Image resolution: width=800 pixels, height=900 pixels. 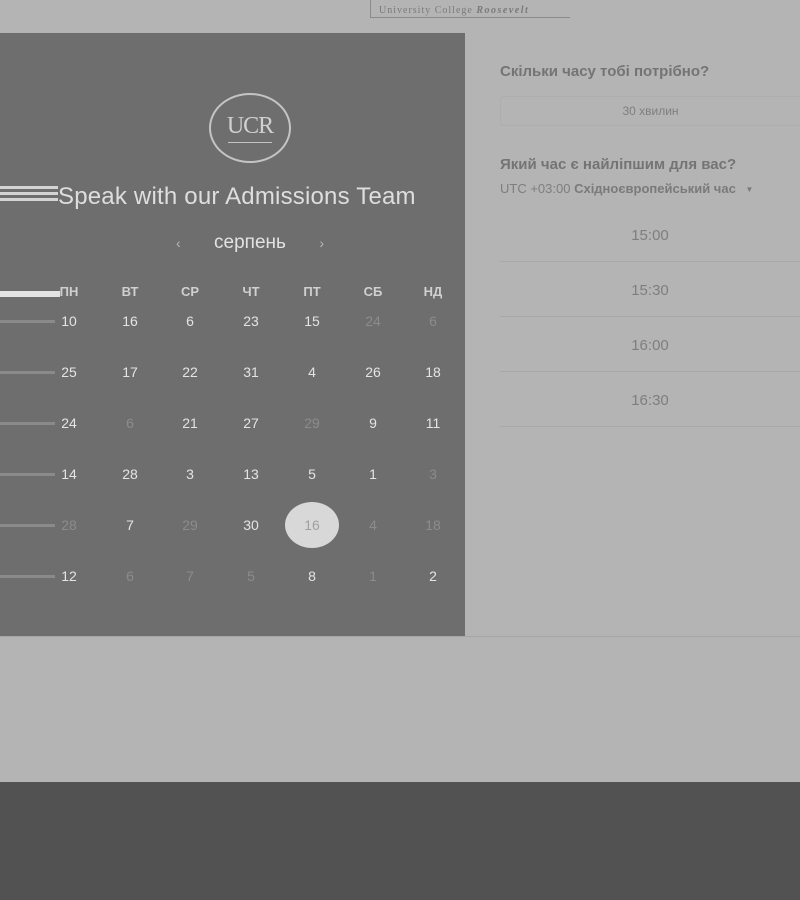 What do you see at coordinates (400, 636) in the screenshot?
I see `content-divider` at bounding box center [400, 636].